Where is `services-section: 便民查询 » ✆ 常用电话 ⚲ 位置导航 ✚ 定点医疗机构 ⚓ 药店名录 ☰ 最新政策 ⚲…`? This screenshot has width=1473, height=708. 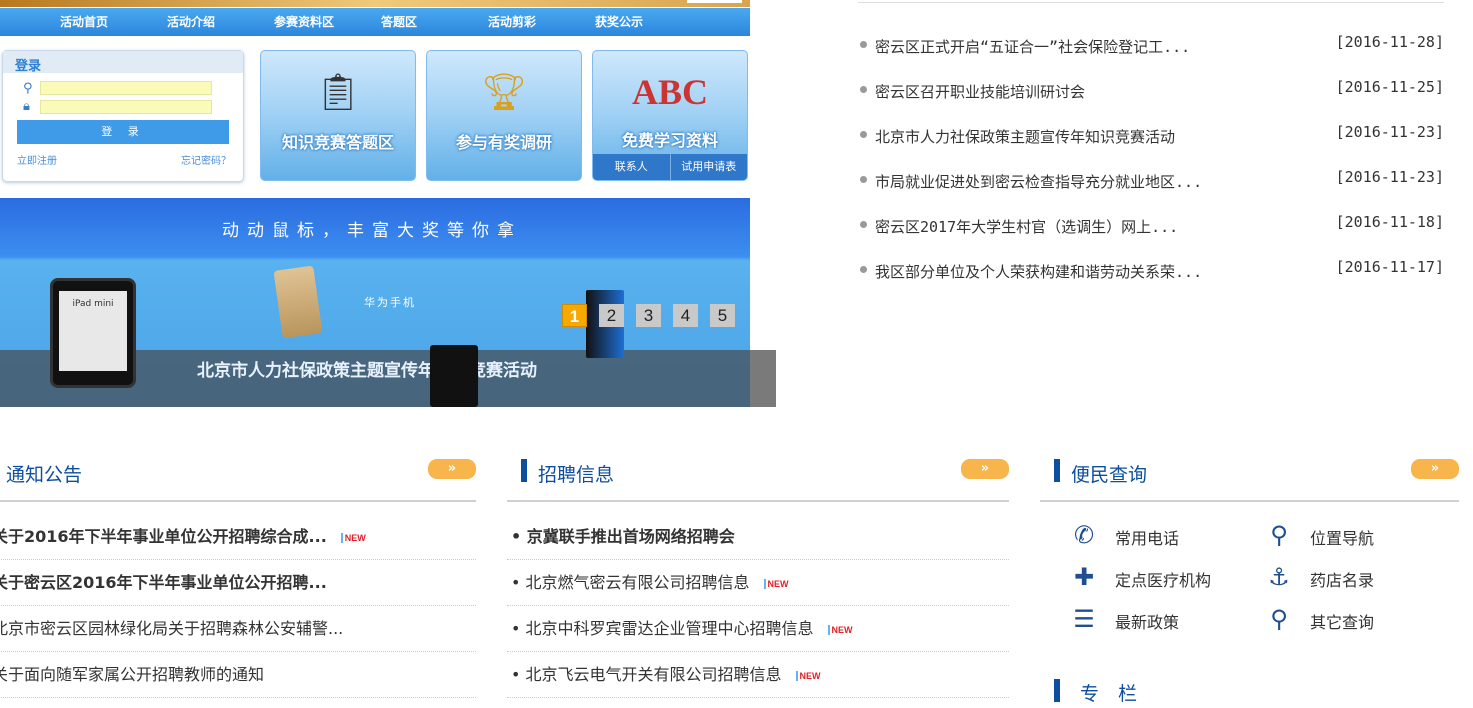
services-section: 便民查询 » ✆ 常用电话 ⚲ 位置导航 ✚ 定点医疗机构 ⚓ 药店名录 ☰ 最新政策 ⚲… is located at coordinates (1249, 580).